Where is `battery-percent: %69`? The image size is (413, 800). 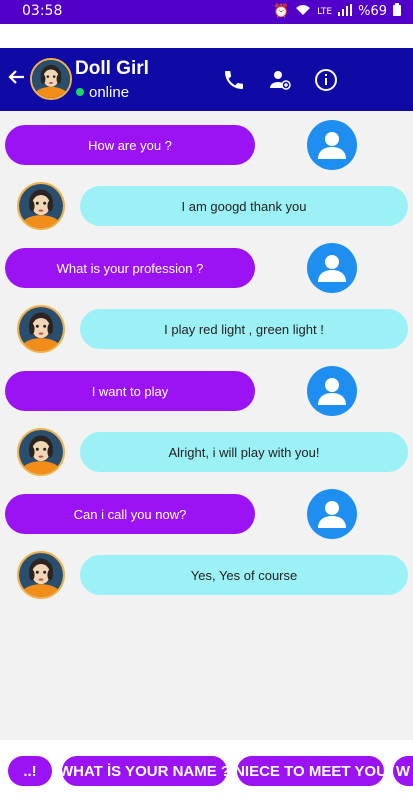
battery-percent: %69 is located at coordinates (372, 11).